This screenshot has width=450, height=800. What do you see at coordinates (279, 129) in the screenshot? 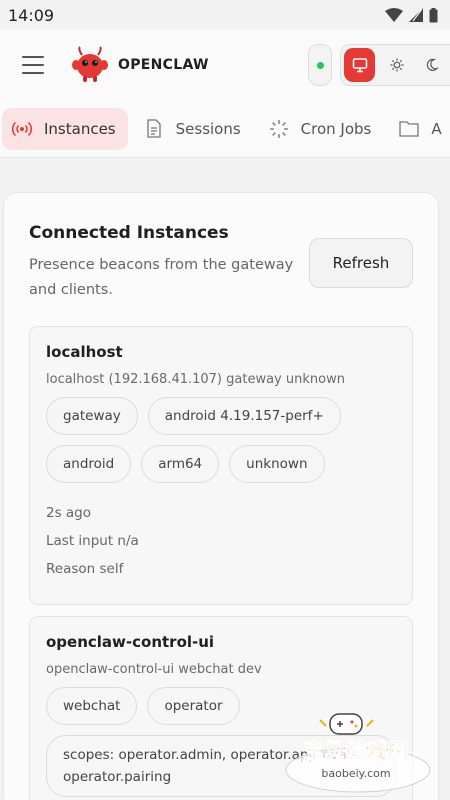
I see `loader-icon` at bounding box center [279, 129].